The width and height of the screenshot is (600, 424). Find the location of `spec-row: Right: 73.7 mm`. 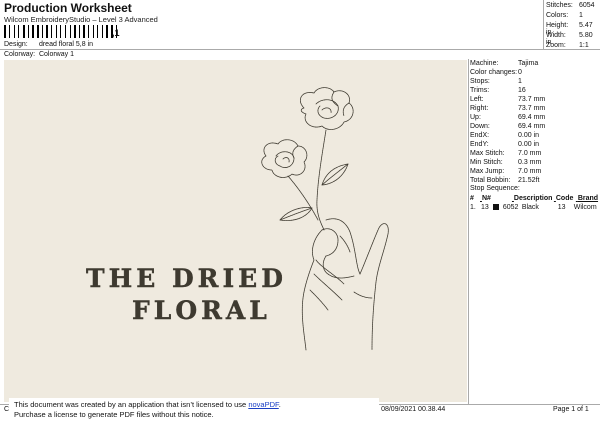

spec-row: Right: 73.7 mm is located at coordinates (507, 108).